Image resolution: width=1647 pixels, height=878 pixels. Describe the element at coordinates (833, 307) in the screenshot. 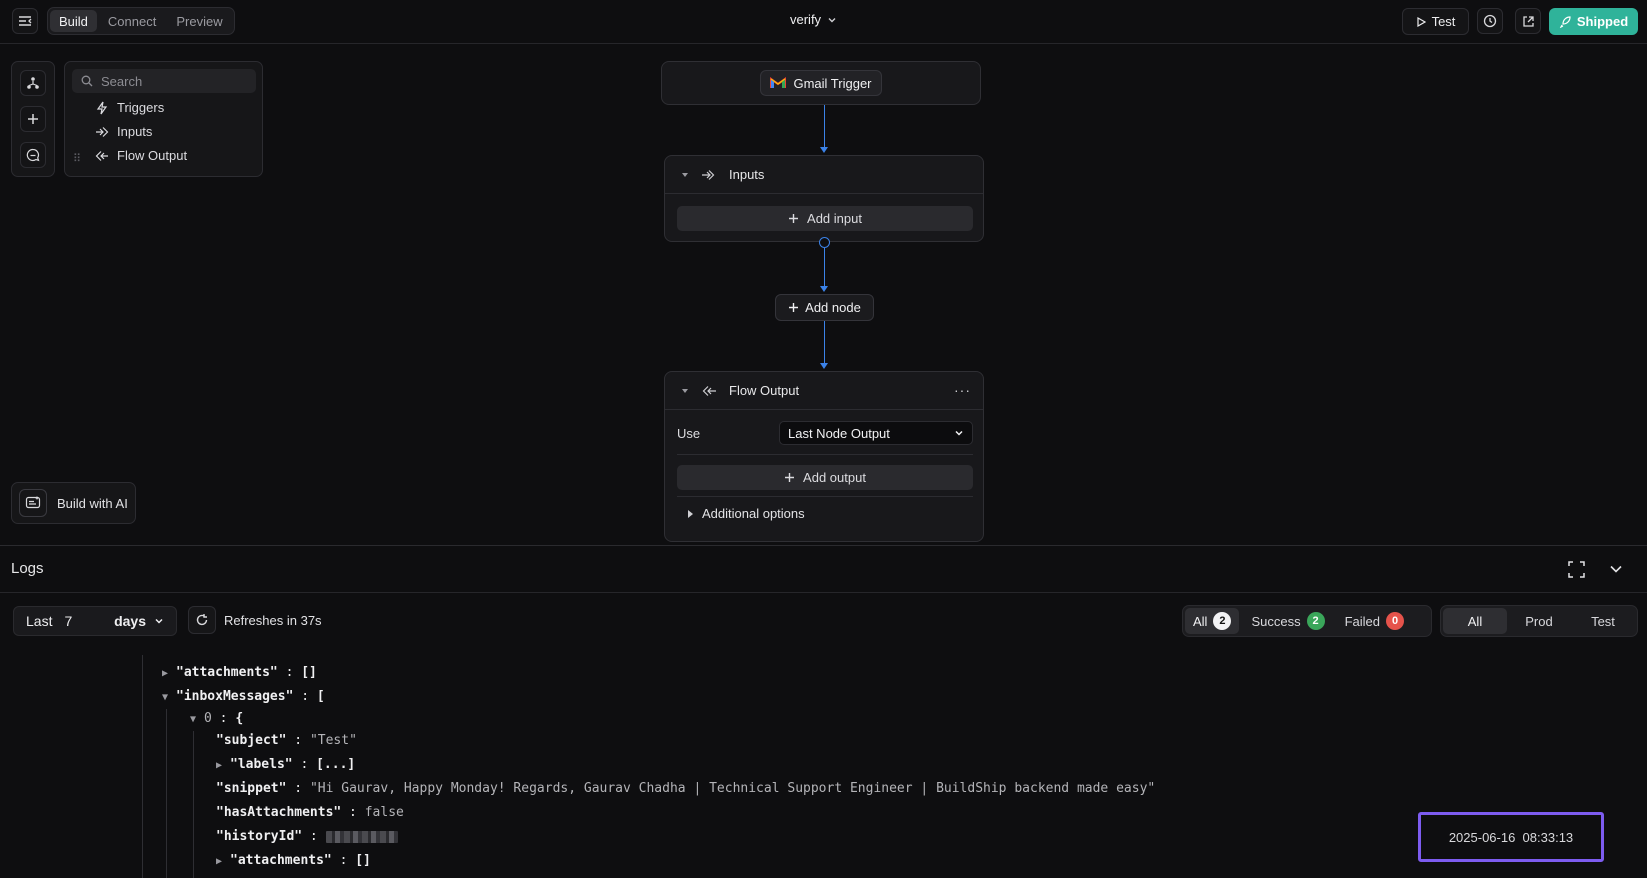

I see `add-node-label: Add node` at that location.